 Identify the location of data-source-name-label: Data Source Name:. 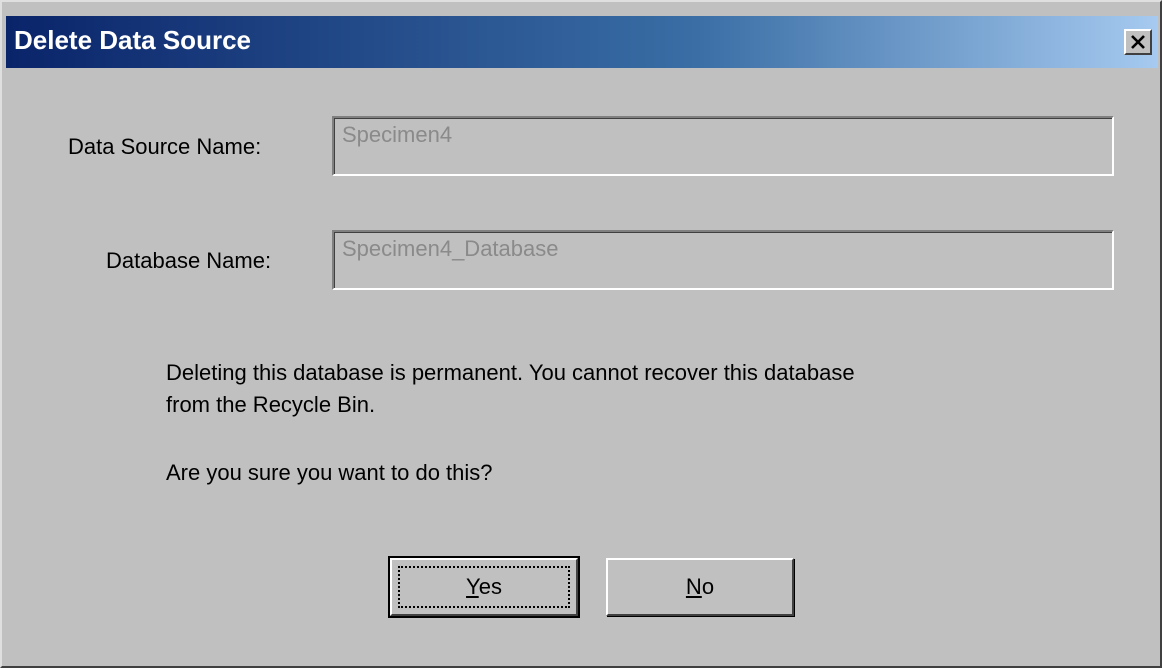
(165, 146).